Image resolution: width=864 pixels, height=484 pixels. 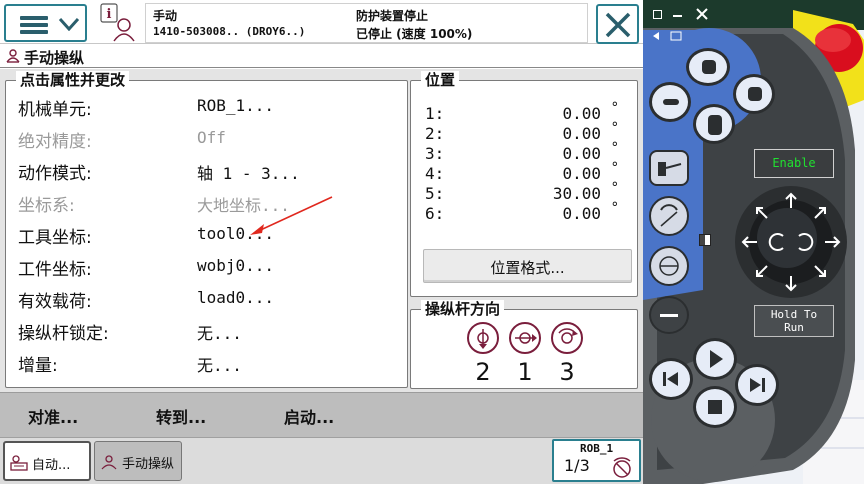 I want to click on hold-to-run-button: Hold To Run, so click(x=794, y=321).